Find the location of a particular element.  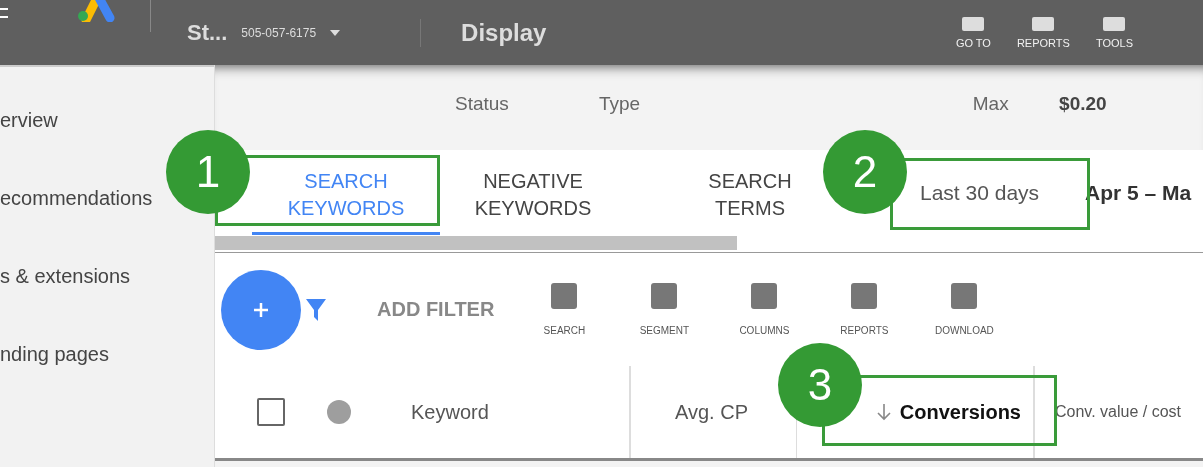

toolbar-button: GO TO is located at coordinates (973, 32).